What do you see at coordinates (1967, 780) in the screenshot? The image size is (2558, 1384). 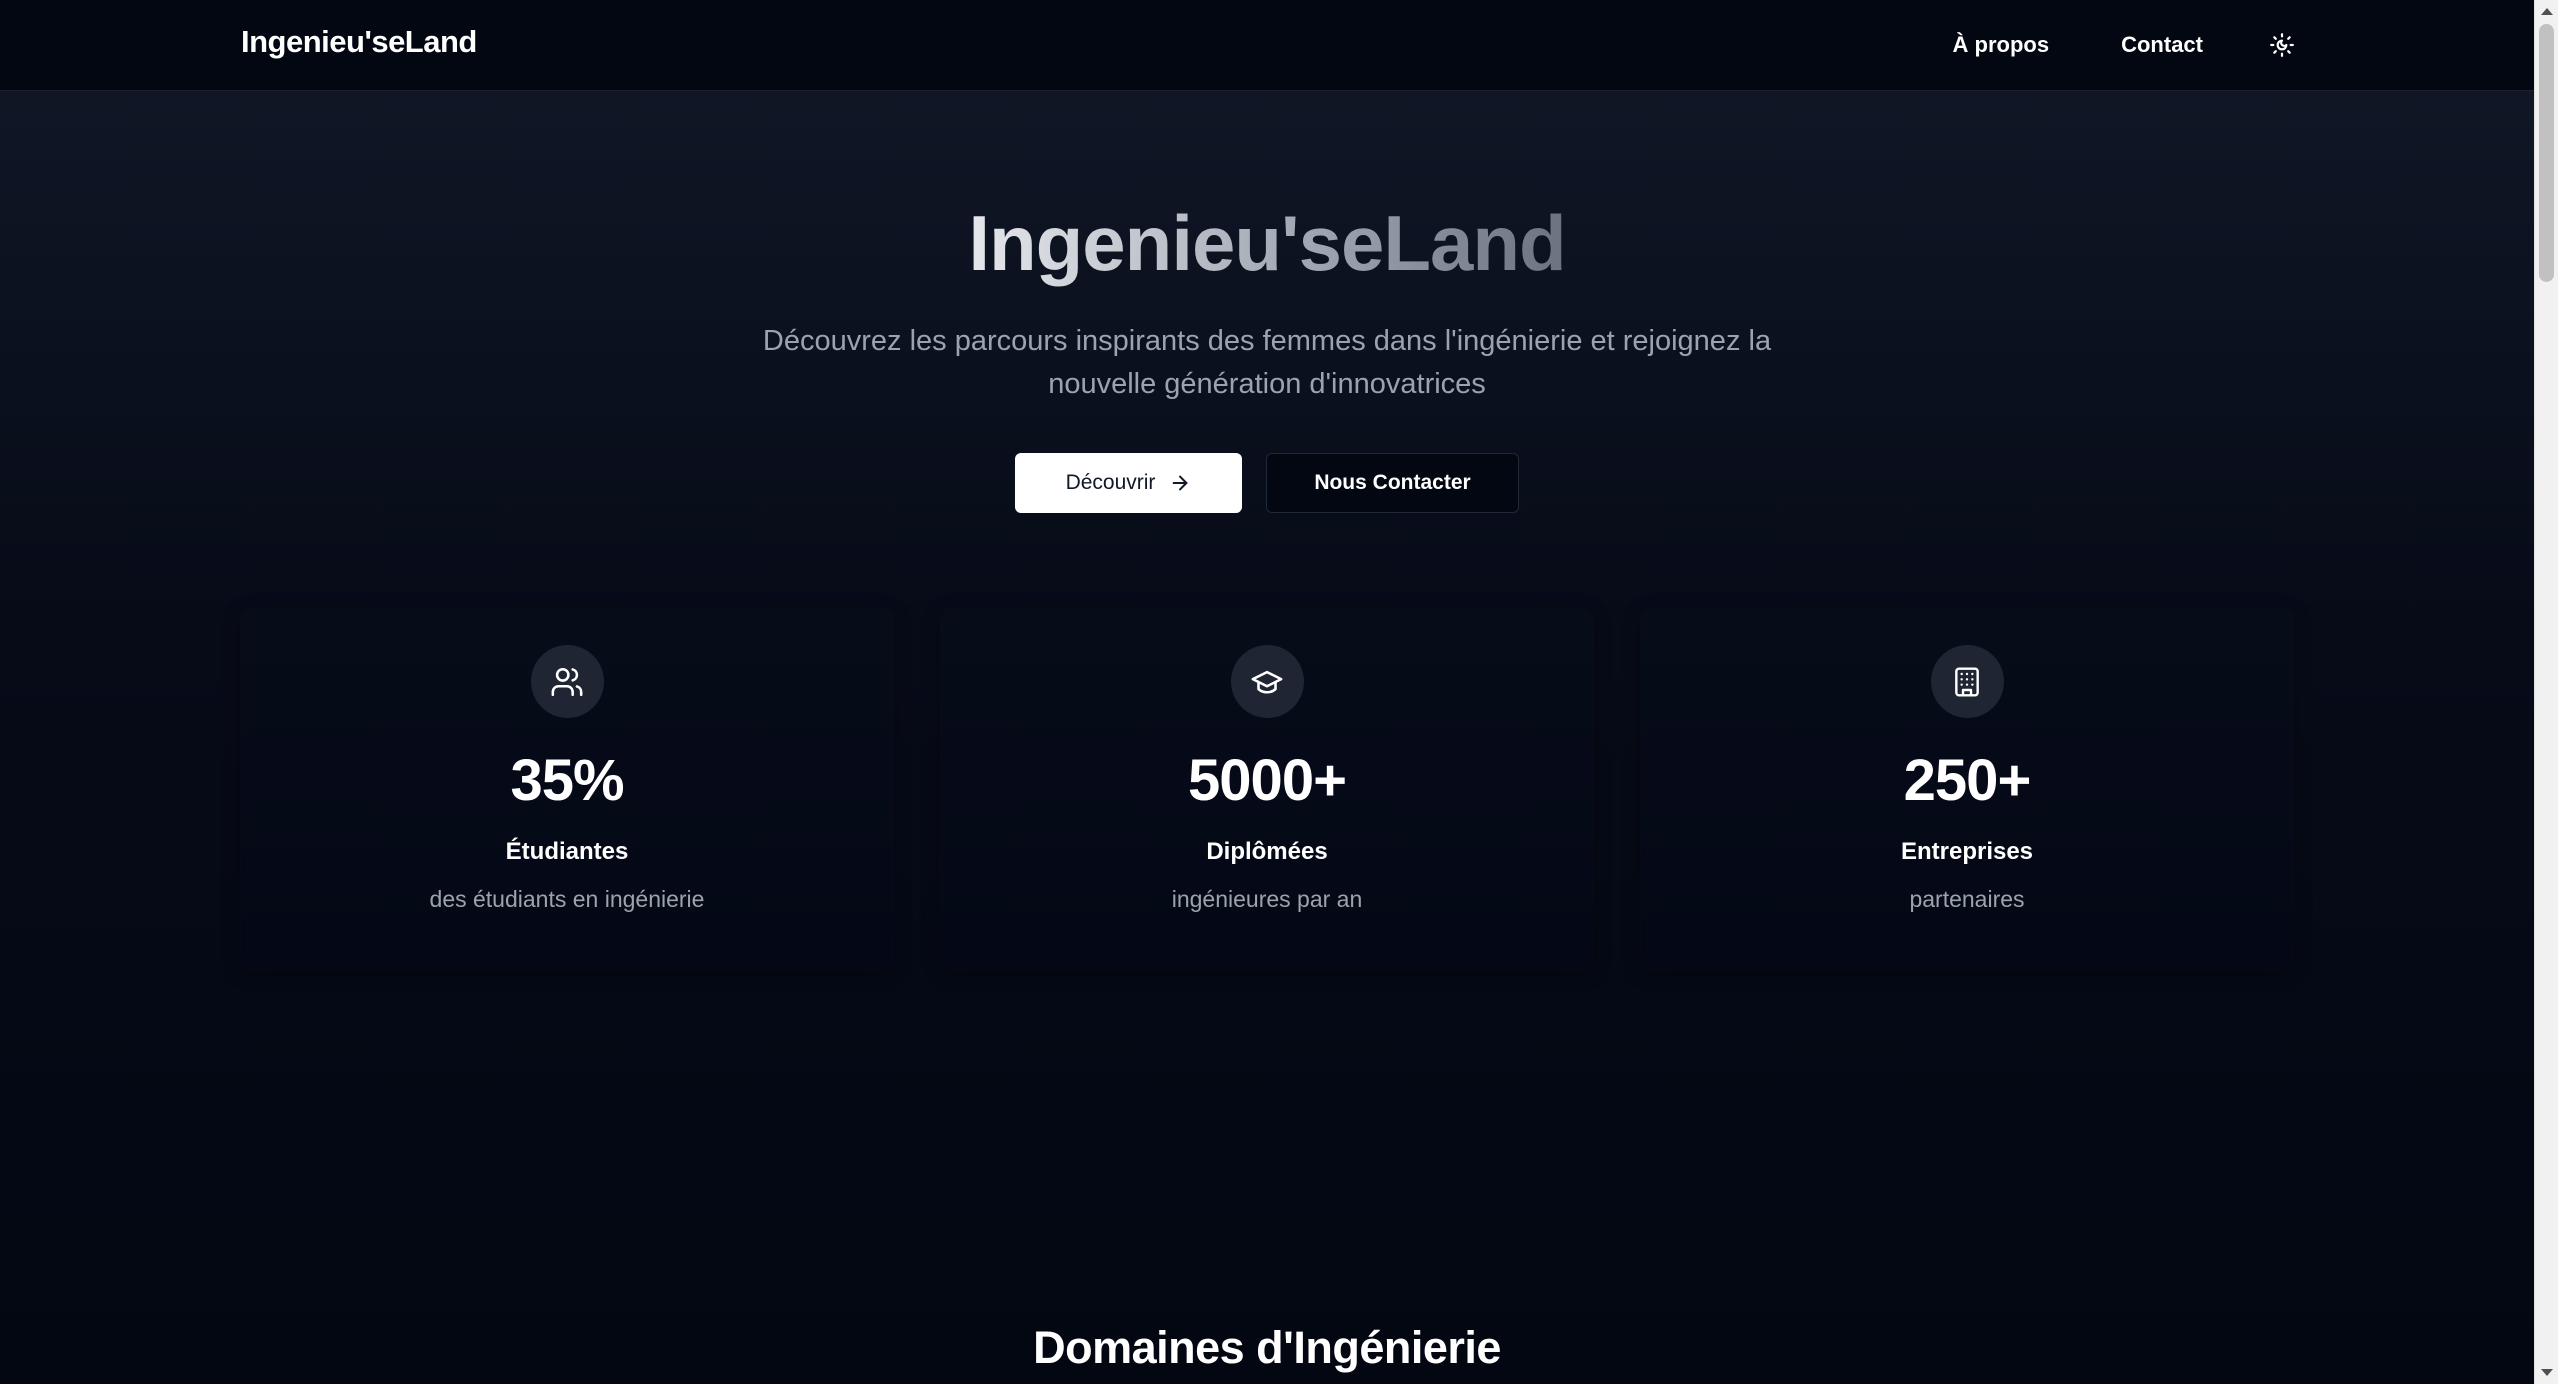 I see `stat-value: 250+` at bounding box center [1967, 780].